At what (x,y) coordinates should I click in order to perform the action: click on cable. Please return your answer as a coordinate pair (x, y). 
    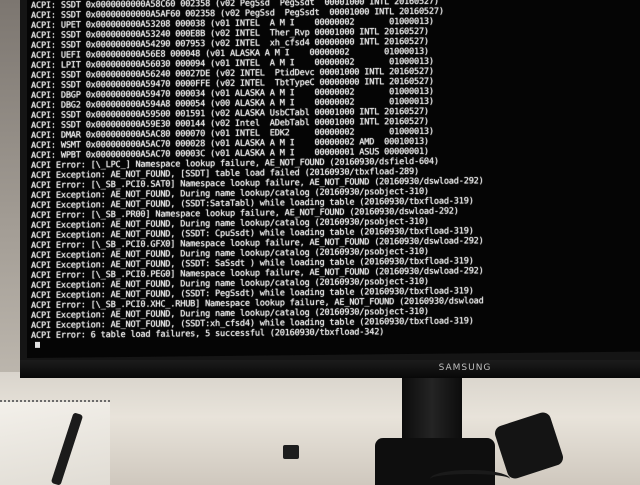
    Looking at the image, I should click on (470, 477).